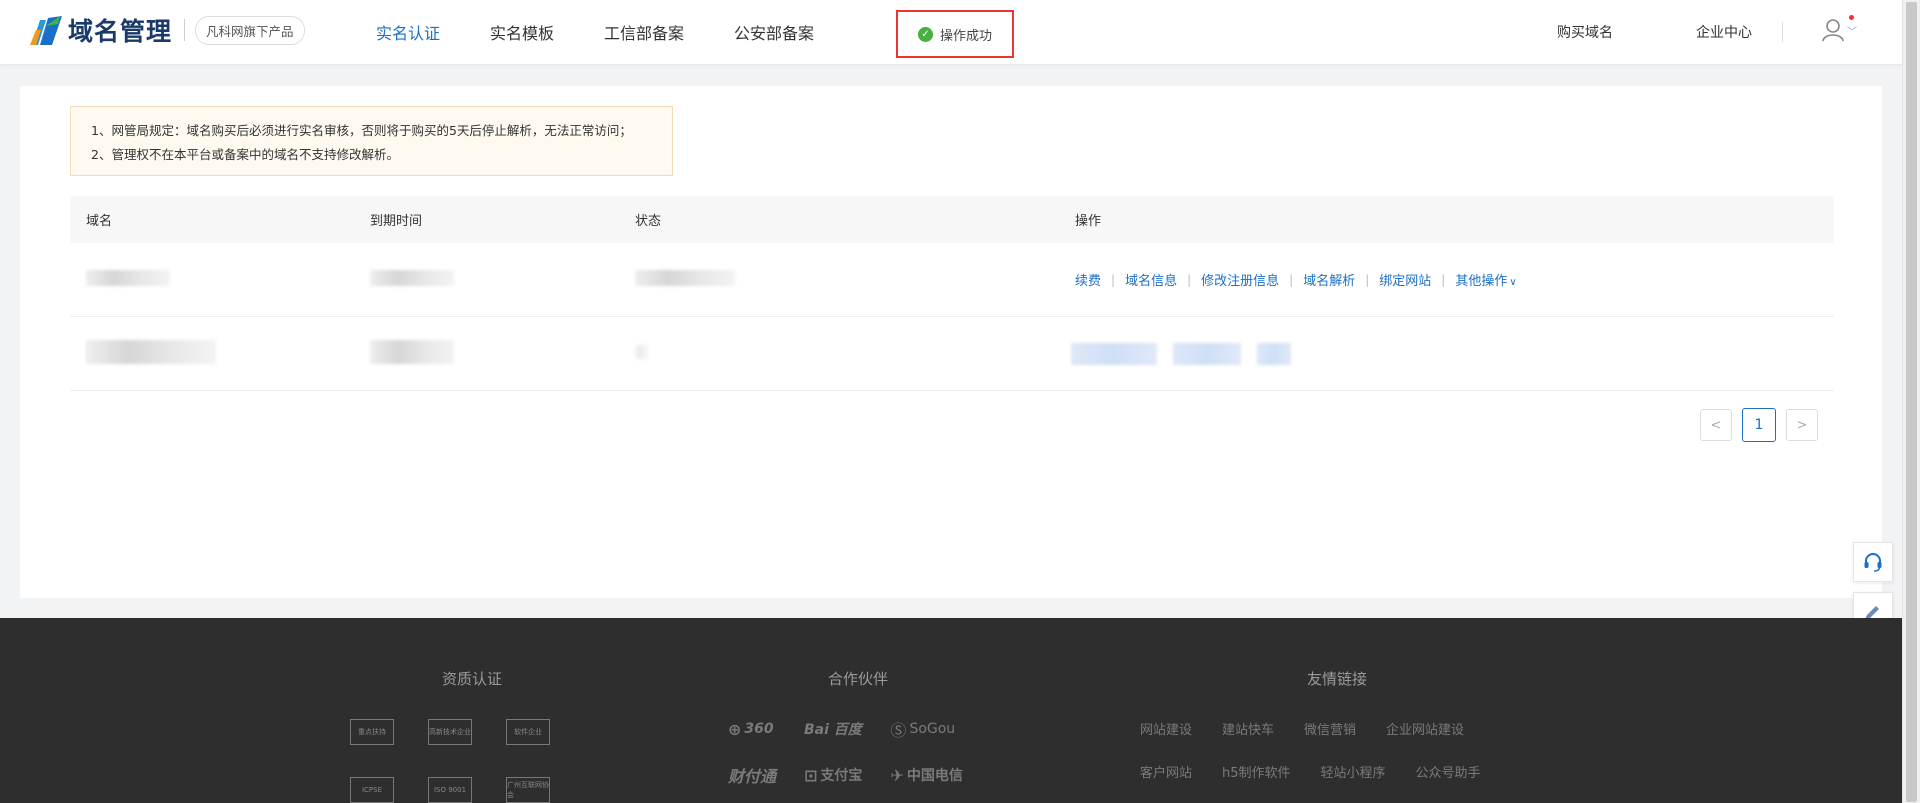  I want to click on vertical-scrollbar, so click(1911, 401).